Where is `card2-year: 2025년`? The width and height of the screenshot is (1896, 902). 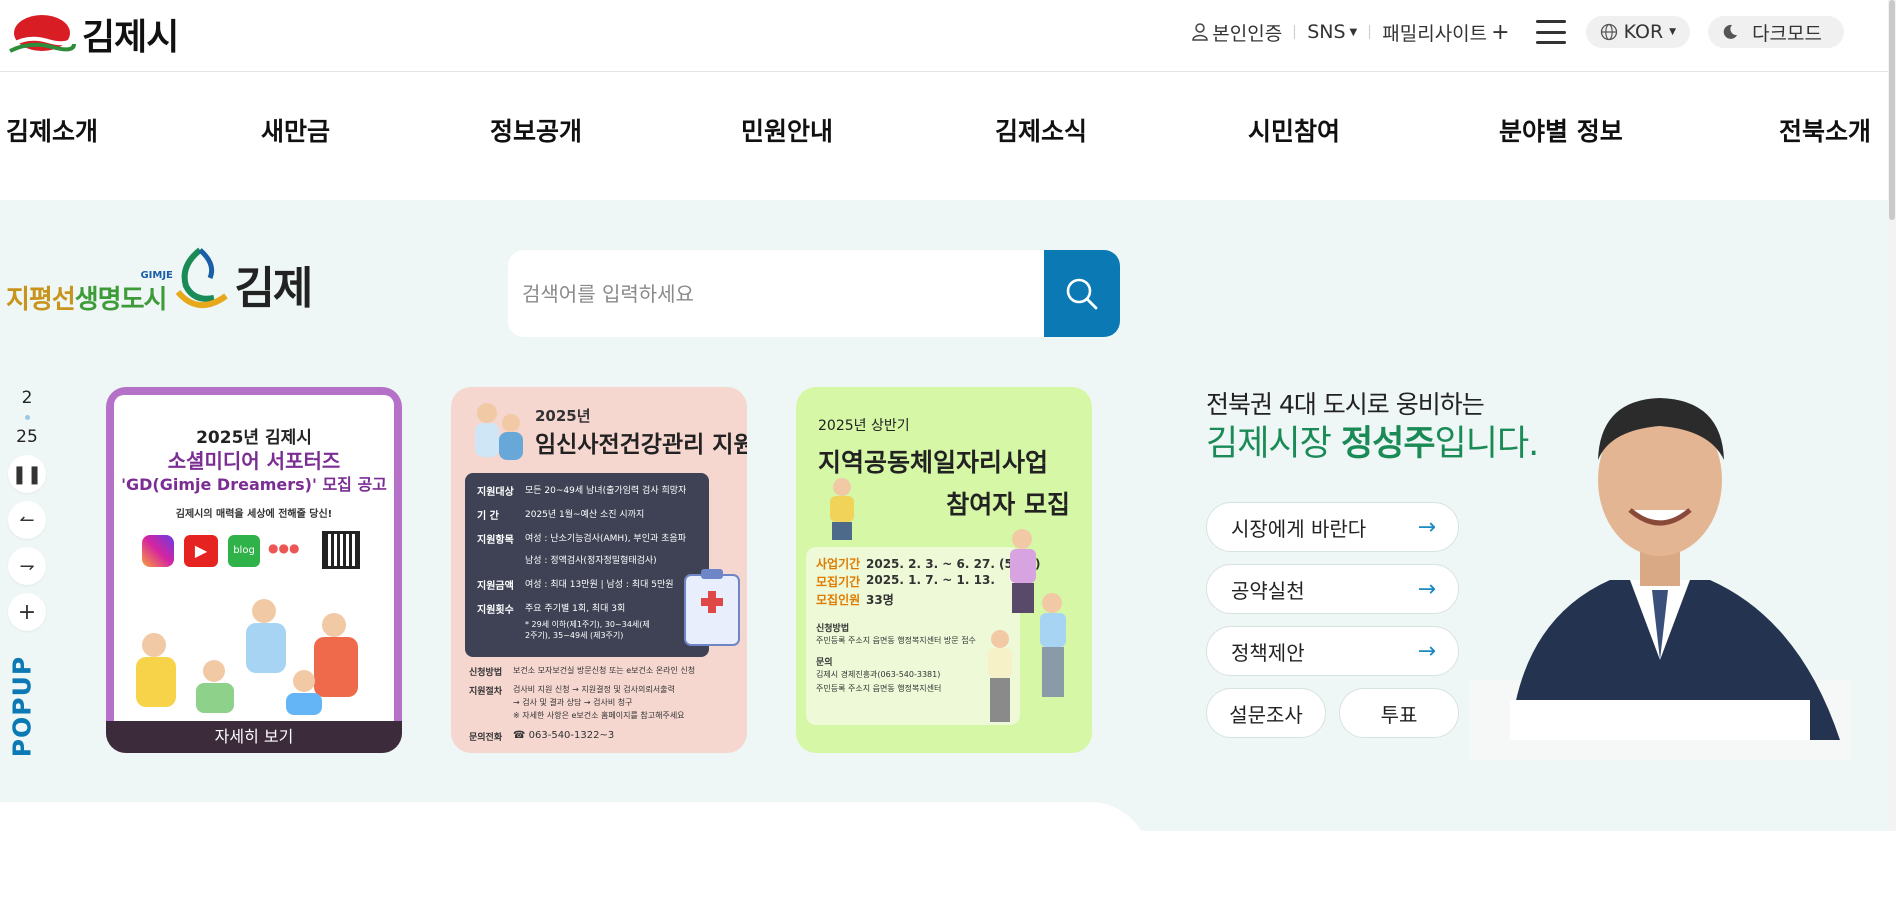 card2-year: 2025년 is located at coordinates (563, 416).